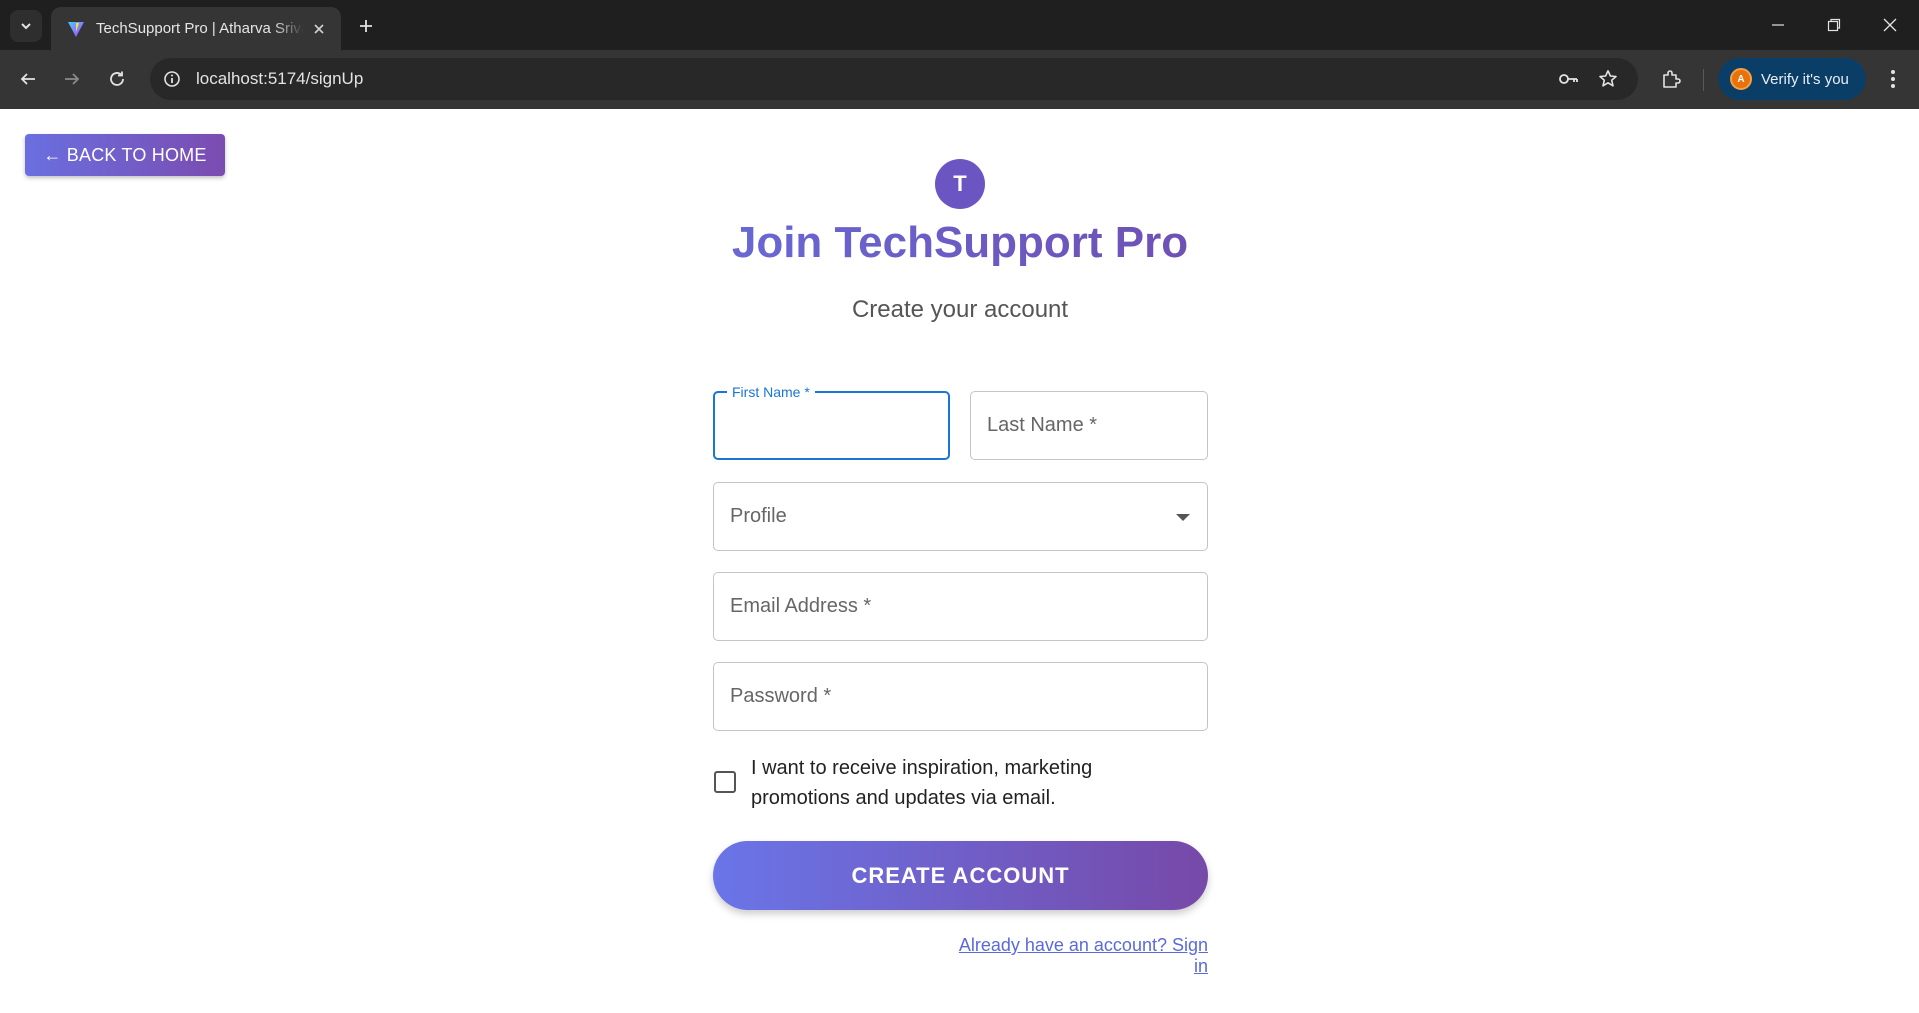 This screenshot has height=1013, width=1919. I want to click on toolbar-divider, so click(1703, 80).